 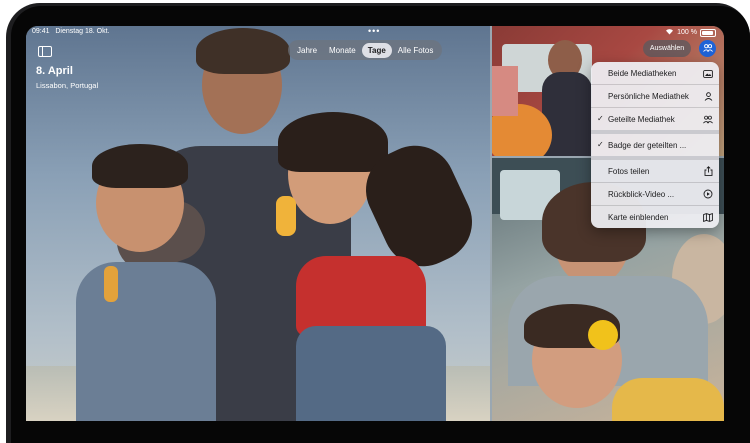 I want to click on menu-item-label: Fotos teilen, so click(x=629, y=171).